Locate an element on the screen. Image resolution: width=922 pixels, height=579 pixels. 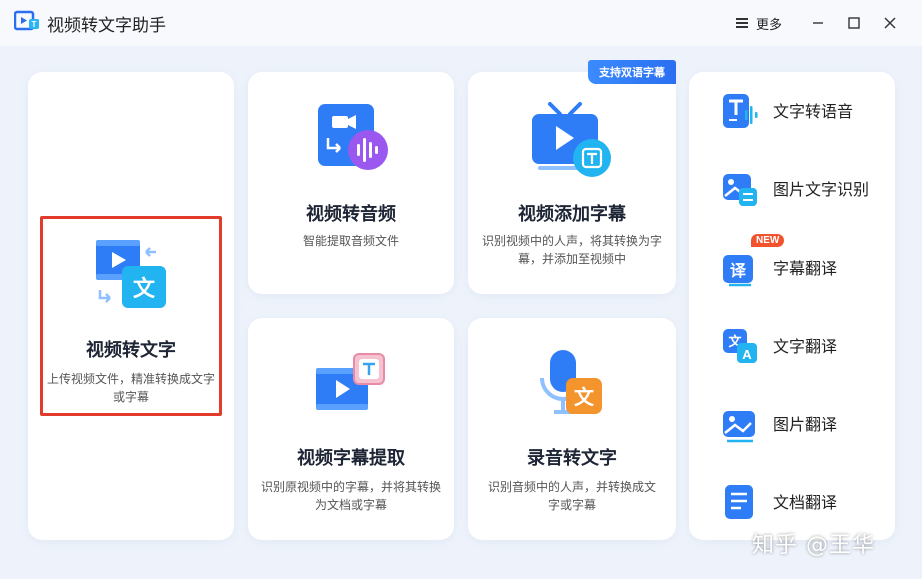
text-translate-icon: 文 A is located at coordinates (740, 346).